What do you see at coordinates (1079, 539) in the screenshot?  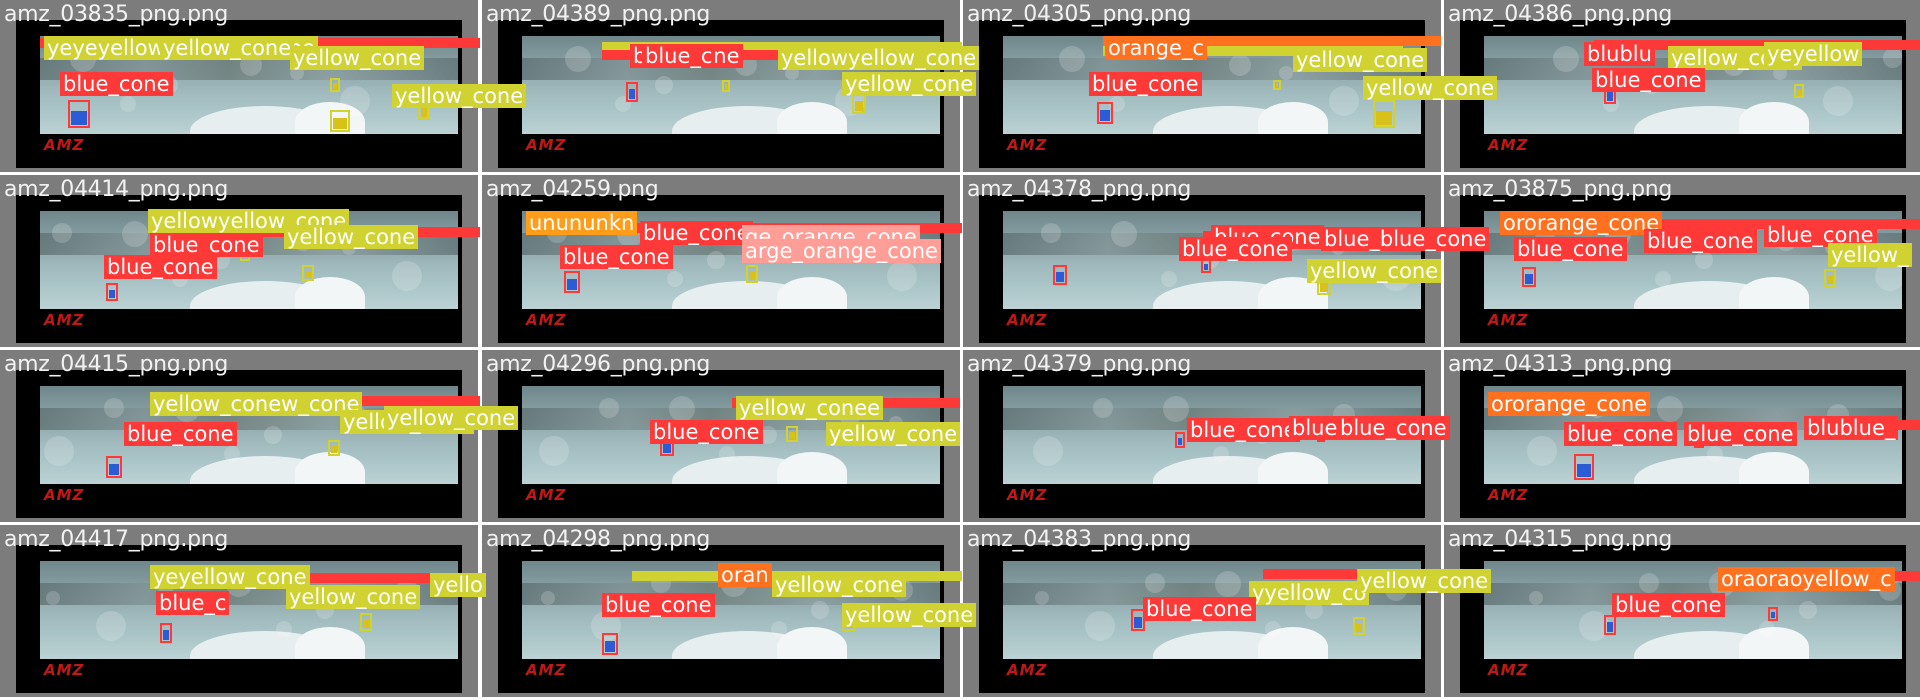 I see `tile-filename: amz_04383_png.png` at bounding box center [1079, 539].